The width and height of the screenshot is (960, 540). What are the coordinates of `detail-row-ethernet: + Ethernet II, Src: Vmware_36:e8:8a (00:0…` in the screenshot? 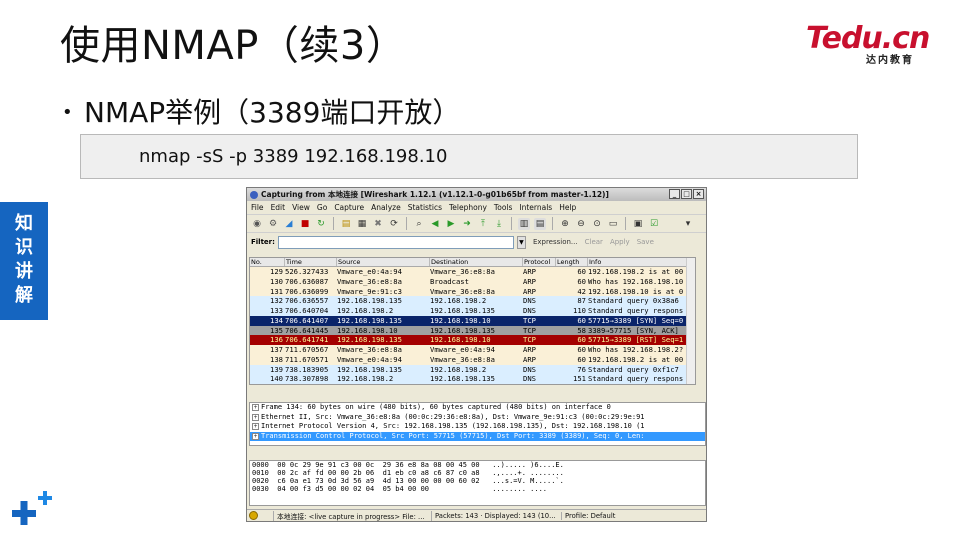 It's located at (477, 418).